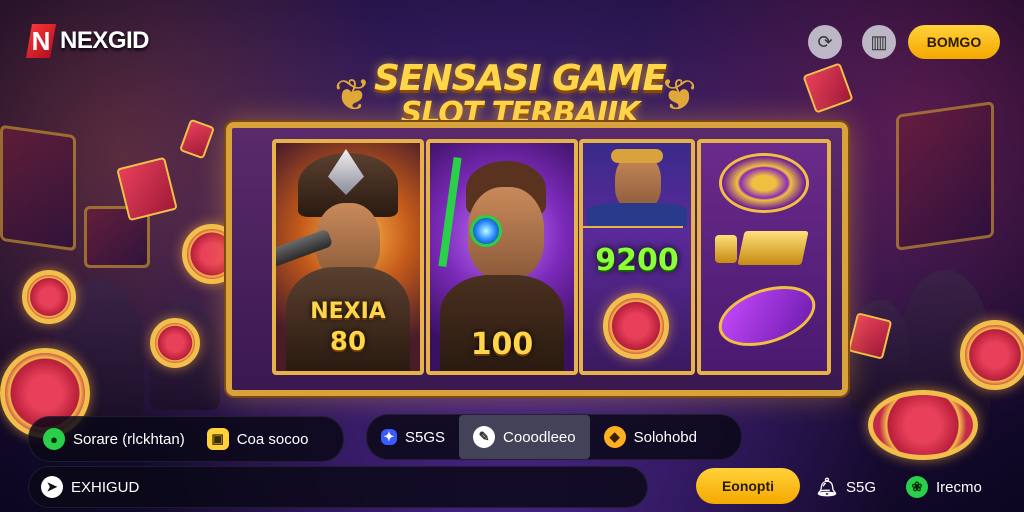 This screenshot has width=1024, height=512. What do you see at coordinates (502, 344) in the screenshot?
I see `reel-2-label: 100` at bounding box center [502, 344].